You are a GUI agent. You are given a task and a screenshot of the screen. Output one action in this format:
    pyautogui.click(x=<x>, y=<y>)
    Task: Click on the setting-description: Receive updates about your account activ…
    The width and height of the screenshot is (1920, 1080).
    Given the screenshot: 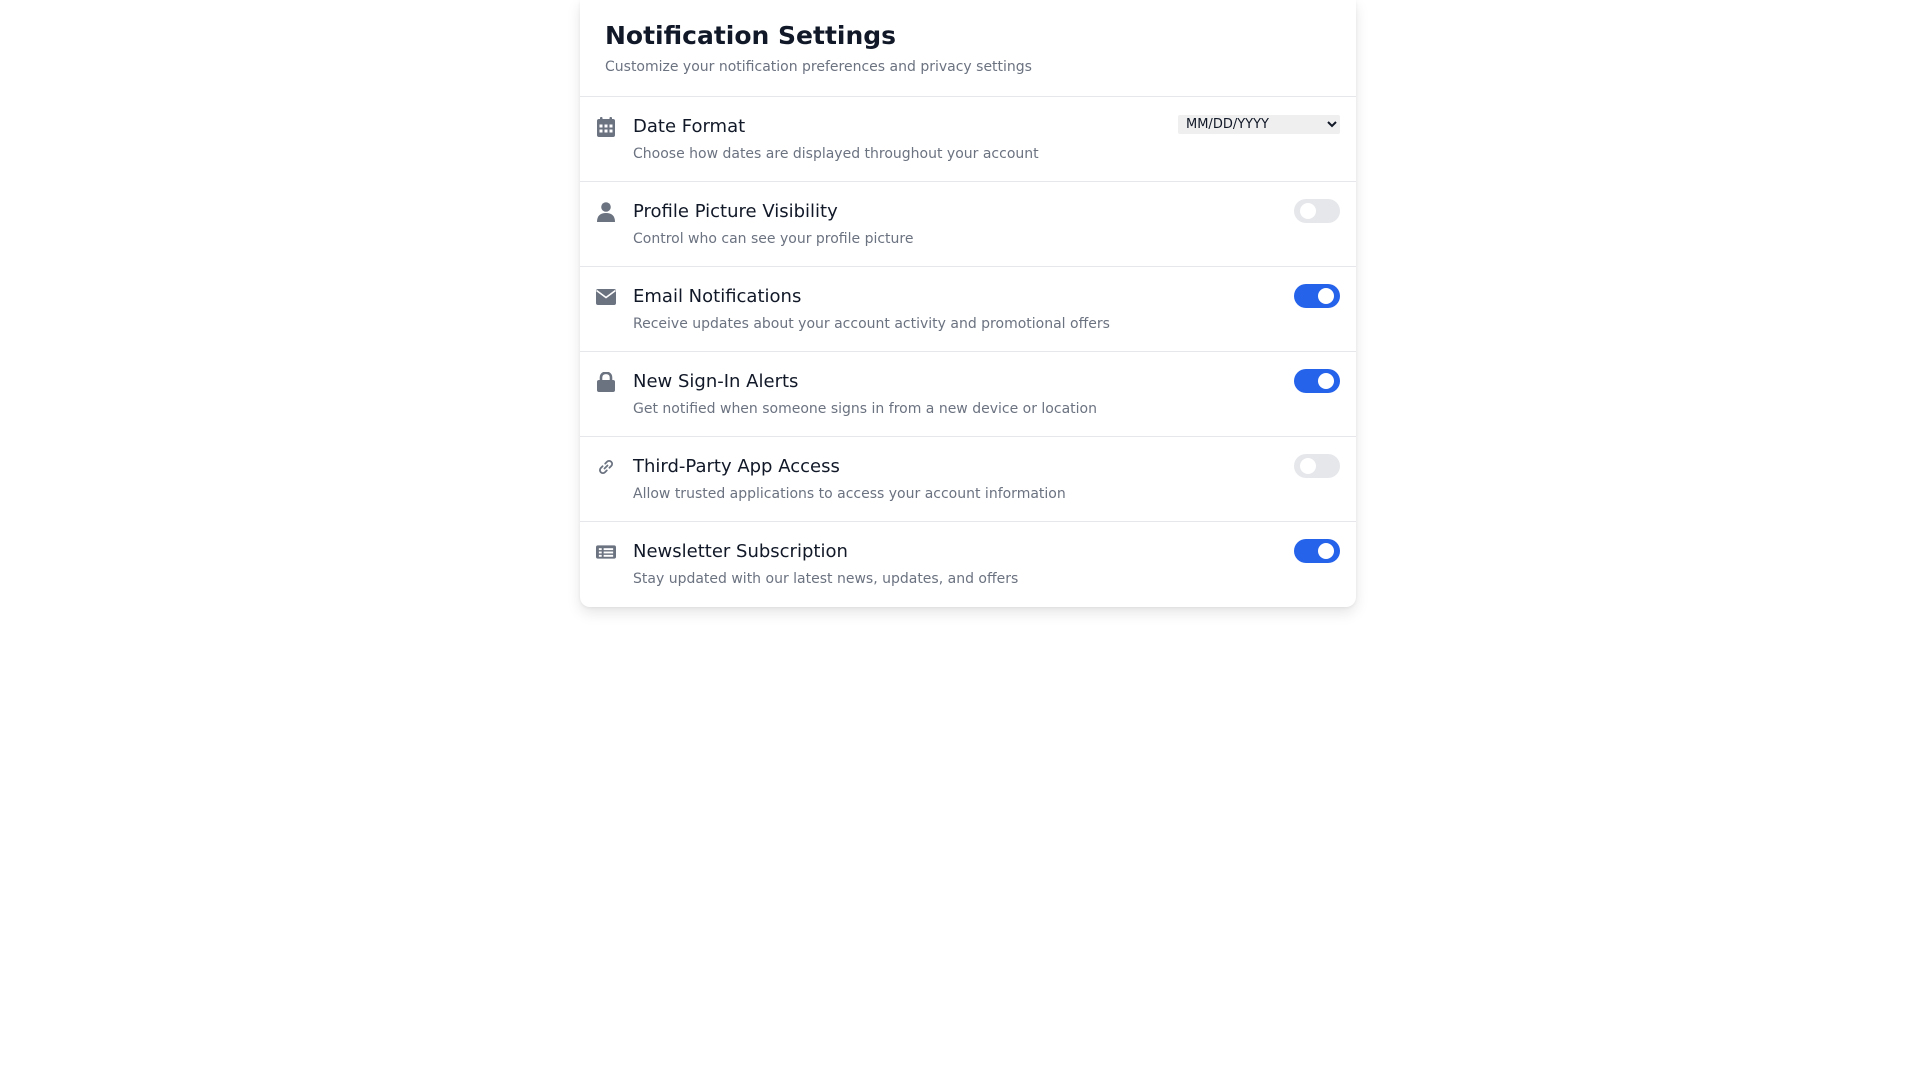 What is the action you would take?
    pyautogui.click(x=871, y=324)
    